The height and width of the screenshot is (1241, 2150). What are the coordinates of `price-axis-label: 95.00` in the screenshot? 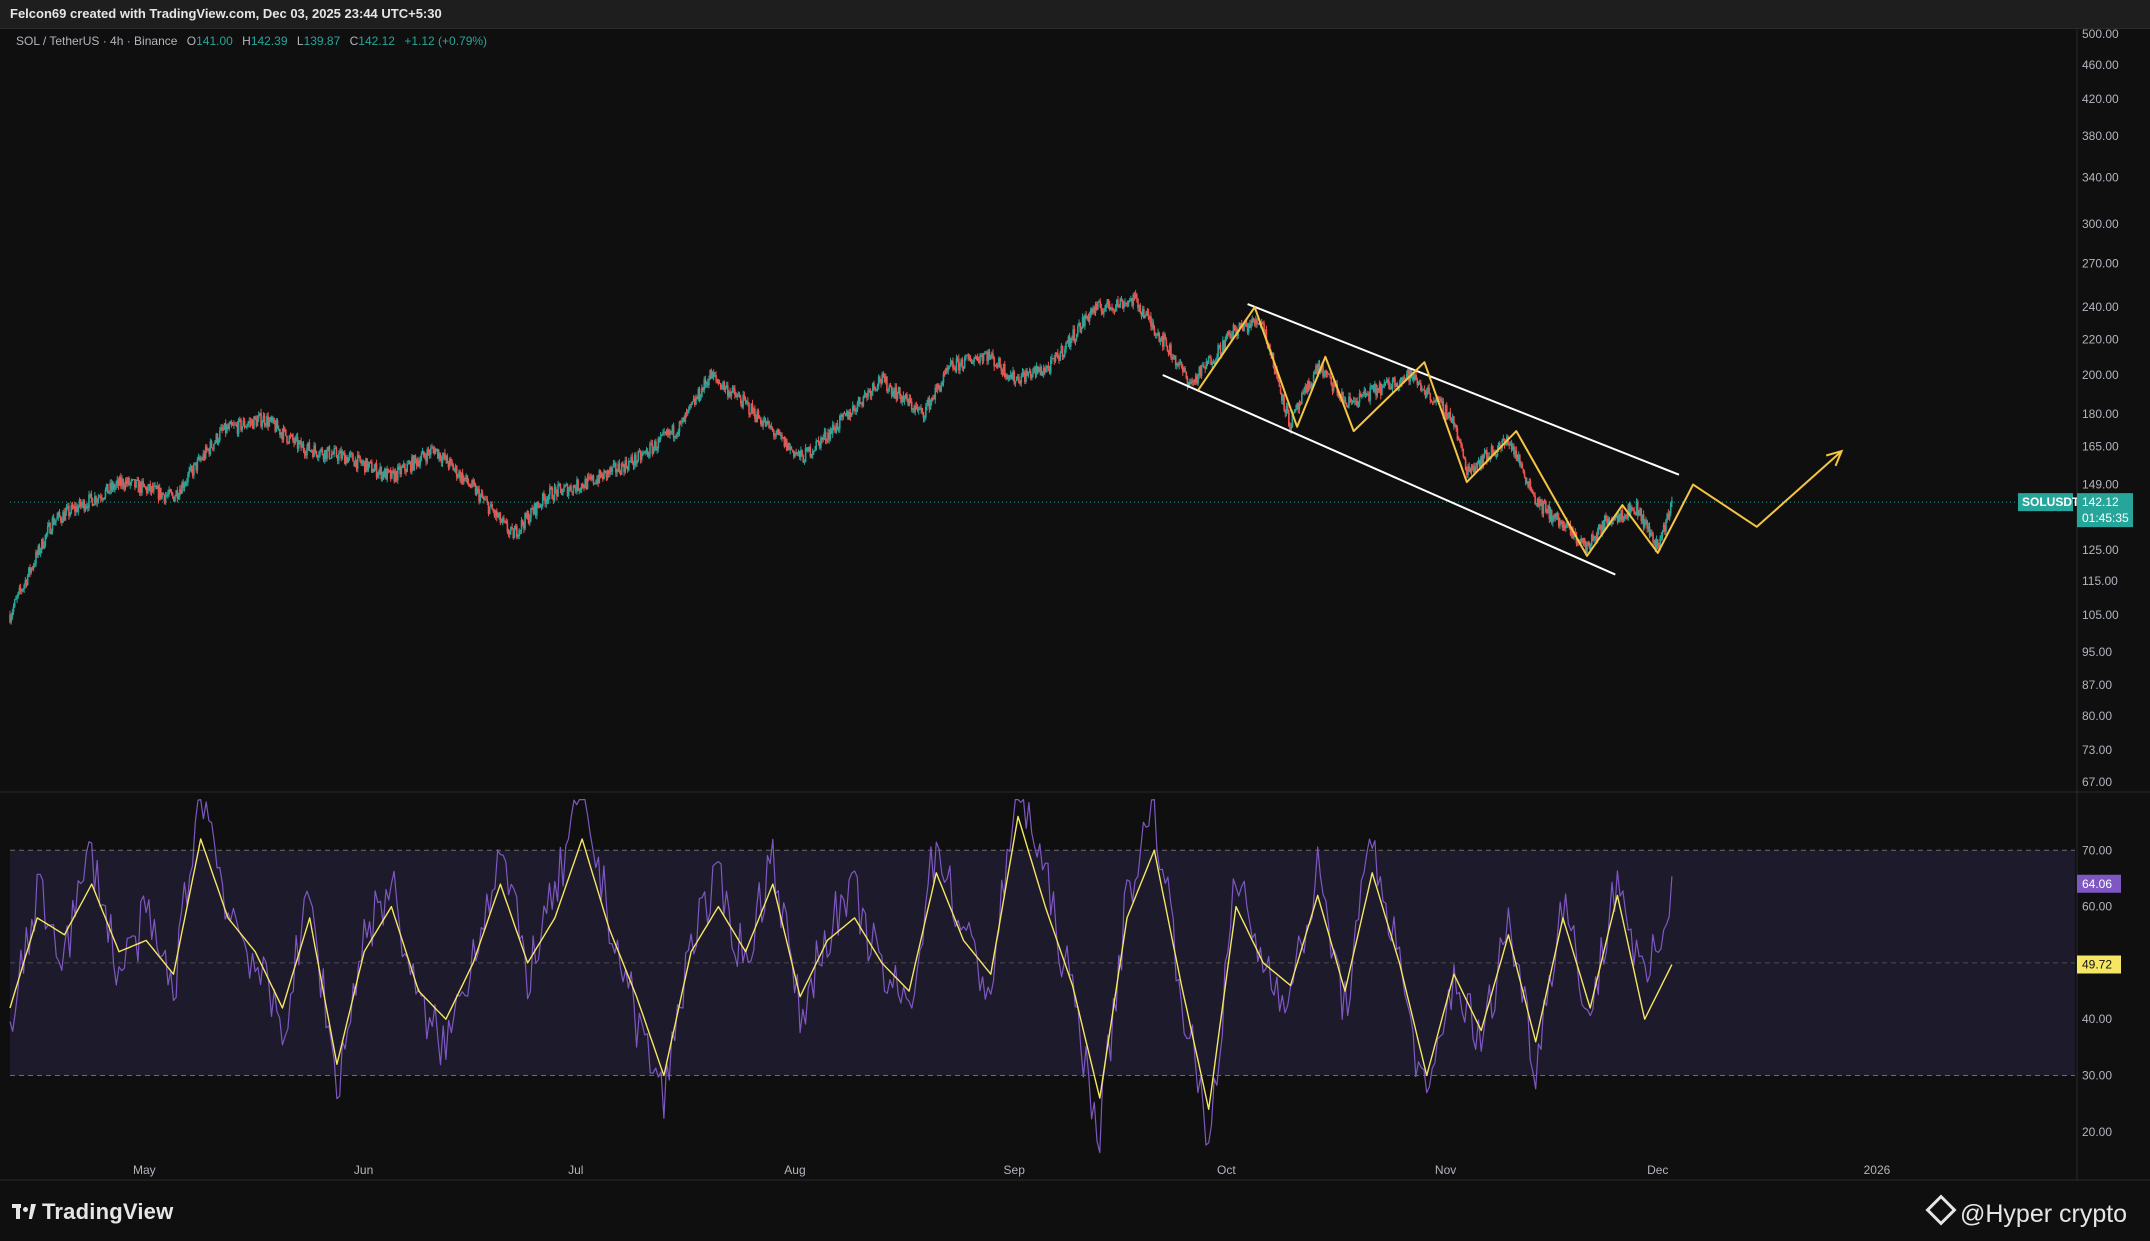 It's located at (2097, 652).